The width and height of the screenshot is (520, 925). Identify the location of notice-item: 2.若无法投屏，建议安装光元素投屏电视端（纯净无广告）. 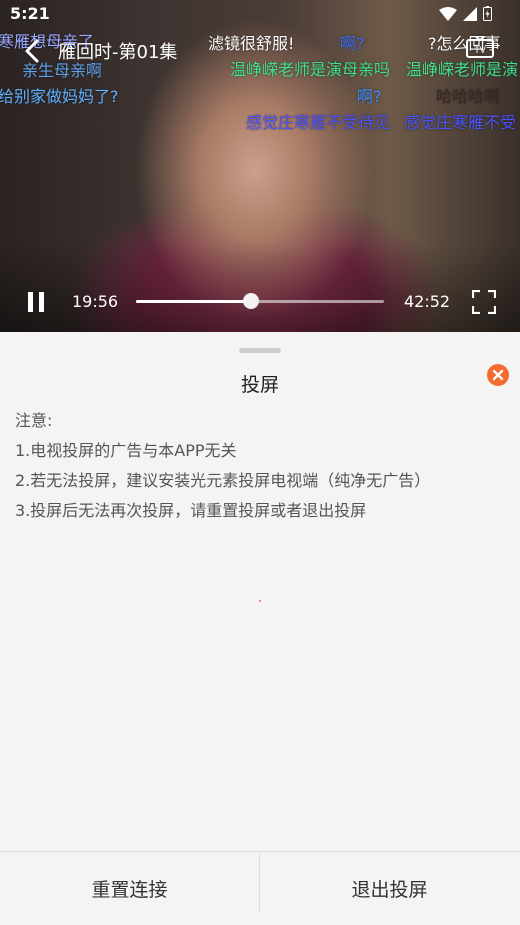
(223, 480).